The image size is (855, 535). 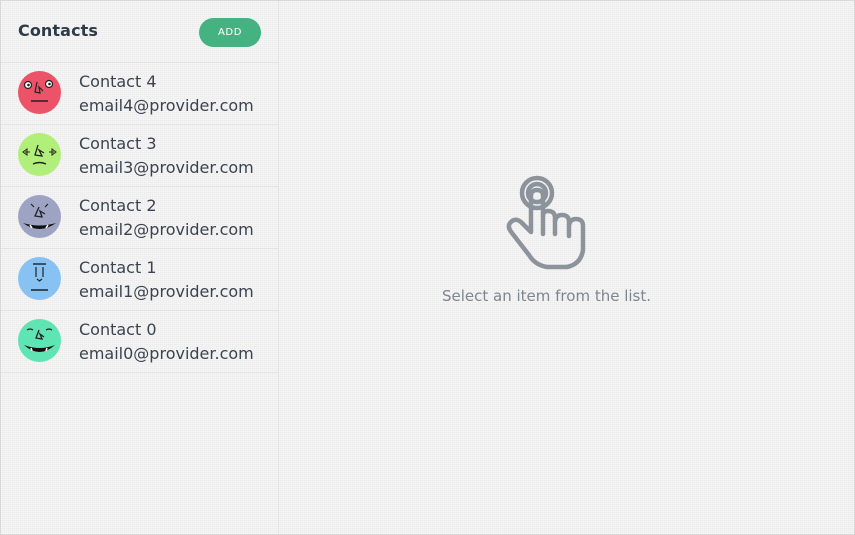 What do you see at coordinates (118, 143) in the screenshot?
I see `contact-name: Contact 3` at bounding box center [118, 143].